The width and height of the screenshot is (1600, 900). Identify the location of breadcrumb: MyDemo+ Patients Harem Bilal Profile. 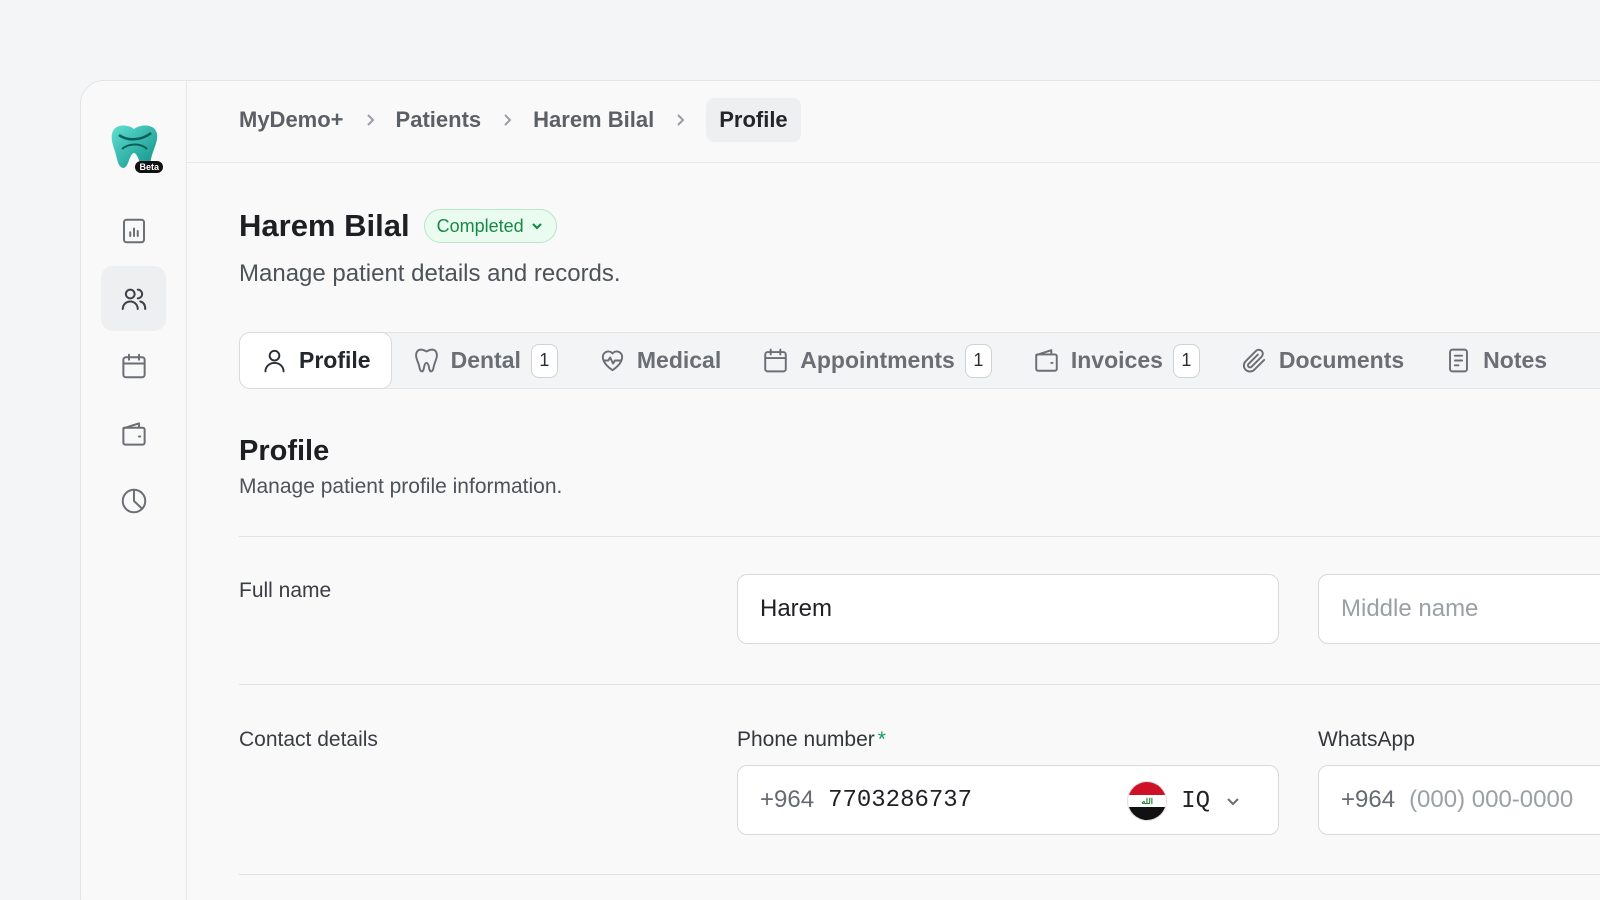
(520, 120).